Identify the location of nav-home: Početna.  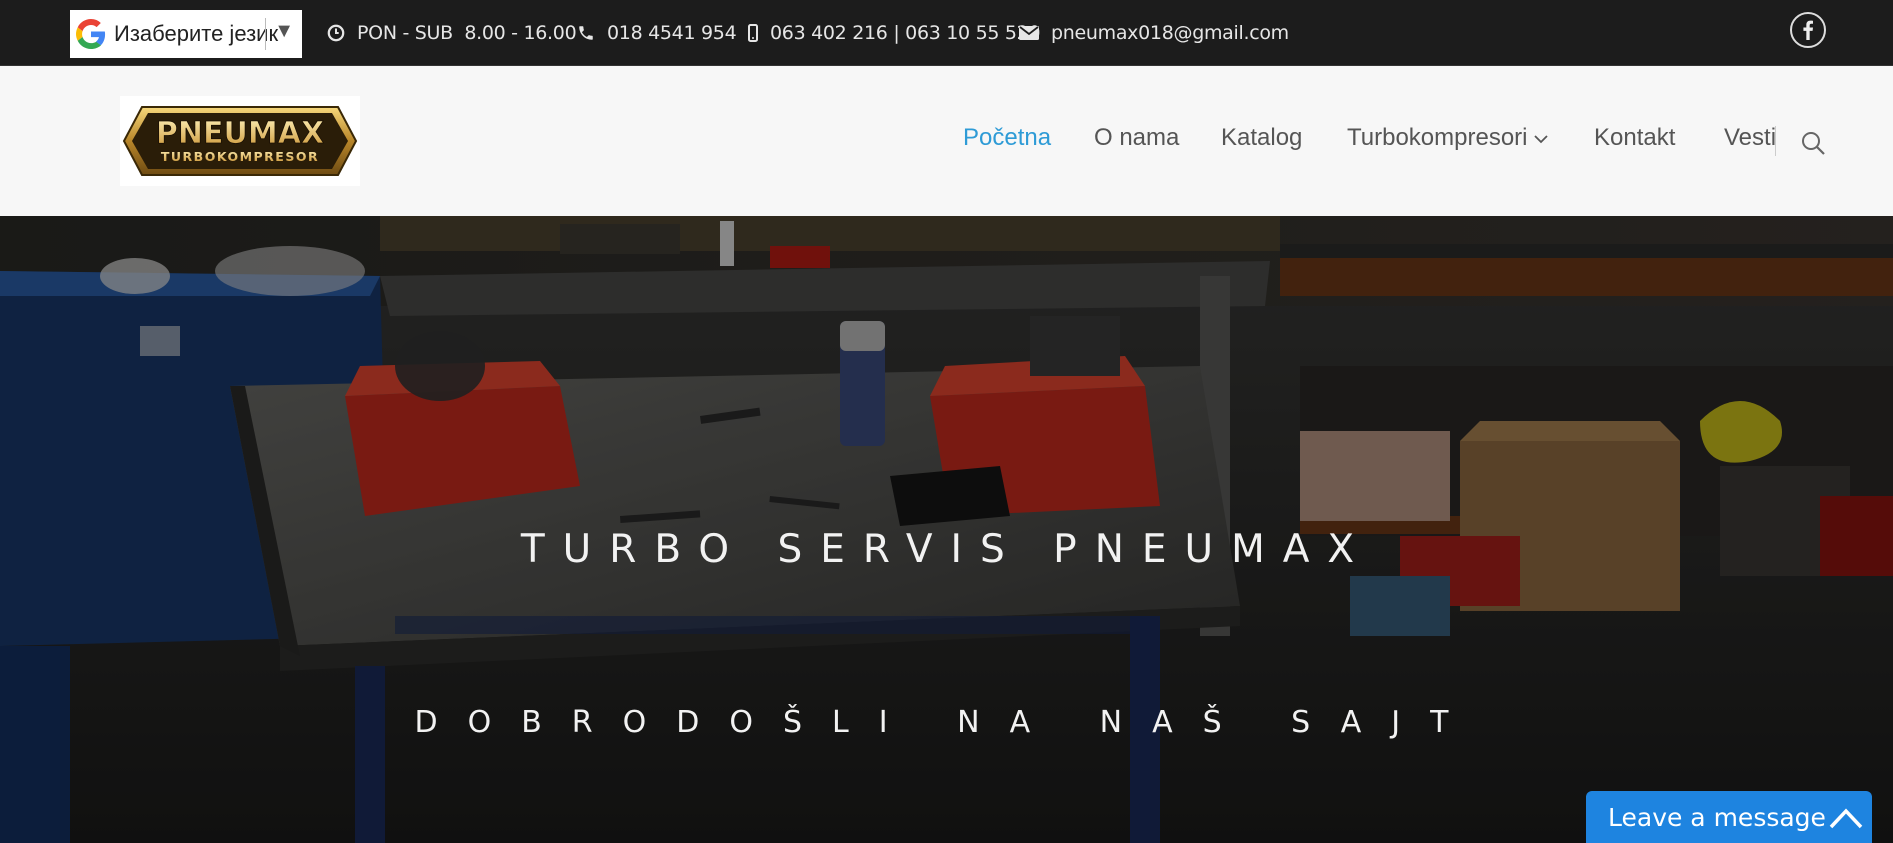
(1007, 138).